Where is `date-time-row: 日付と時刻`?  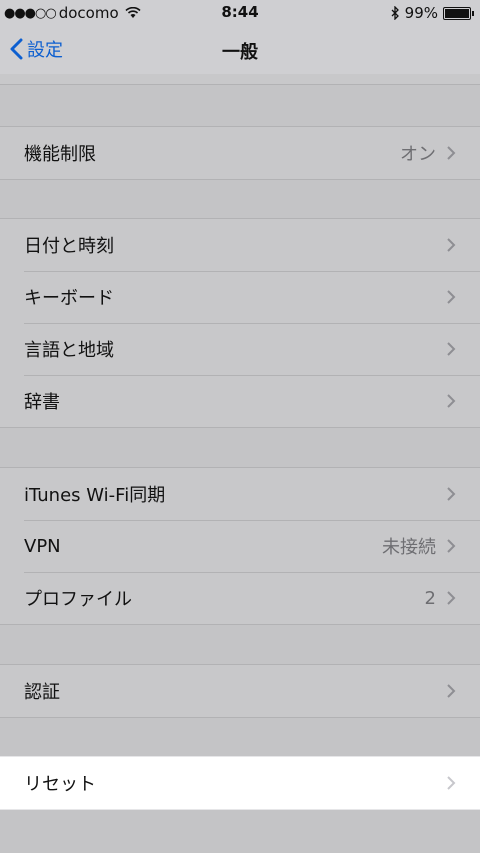 date-time-row: 日付と時刻 is located at coordinates (240, 245).